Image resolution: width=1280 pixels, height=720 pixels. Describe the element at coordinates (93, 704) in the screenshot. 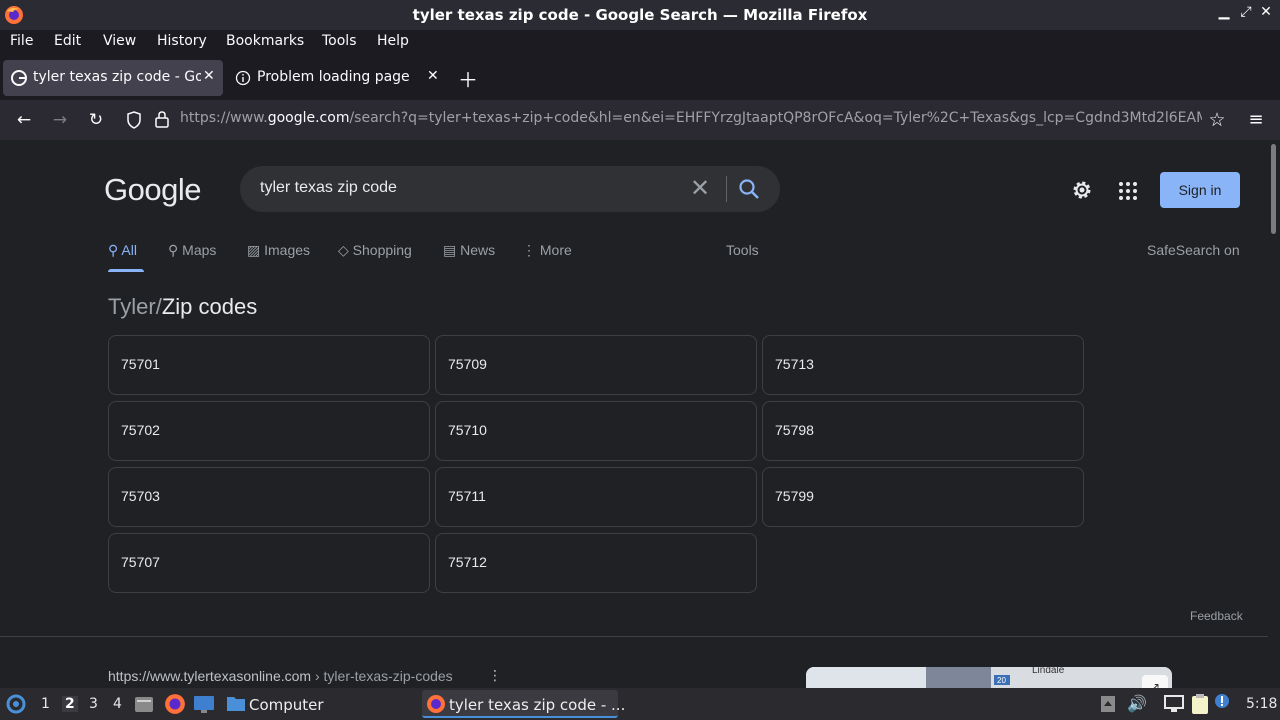

I see `workspace-3: 3` at that location.